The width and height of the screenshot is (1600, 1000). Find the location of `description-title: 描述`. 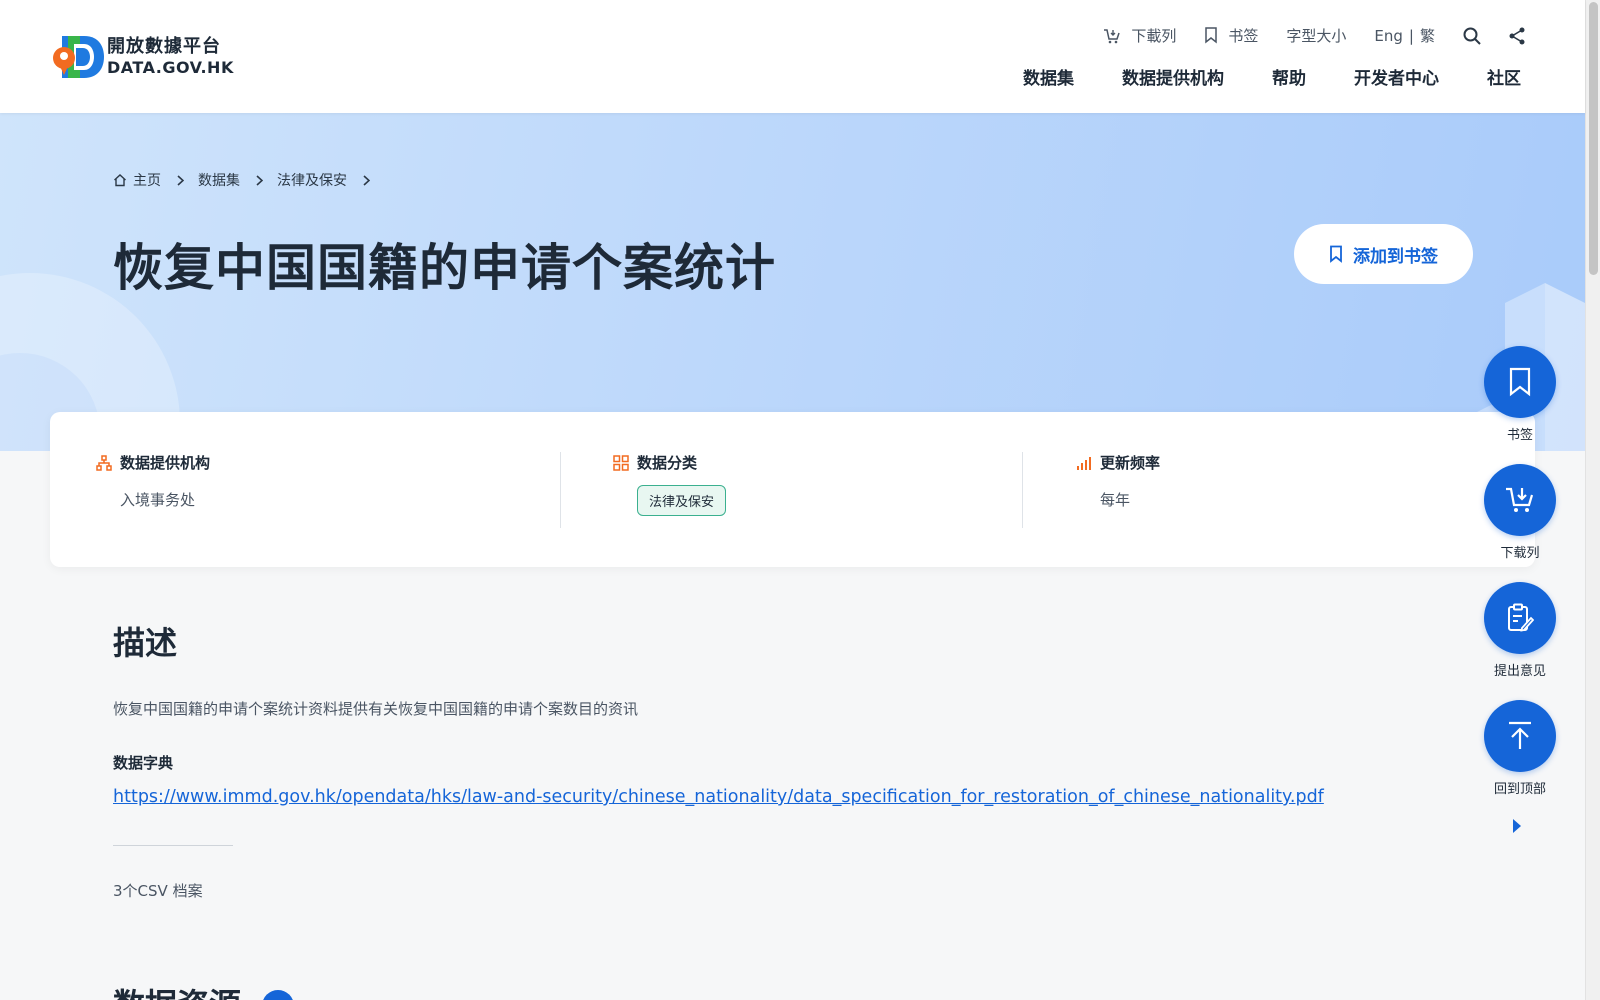

description-title: 描述 is located at coordinates (145, 643).